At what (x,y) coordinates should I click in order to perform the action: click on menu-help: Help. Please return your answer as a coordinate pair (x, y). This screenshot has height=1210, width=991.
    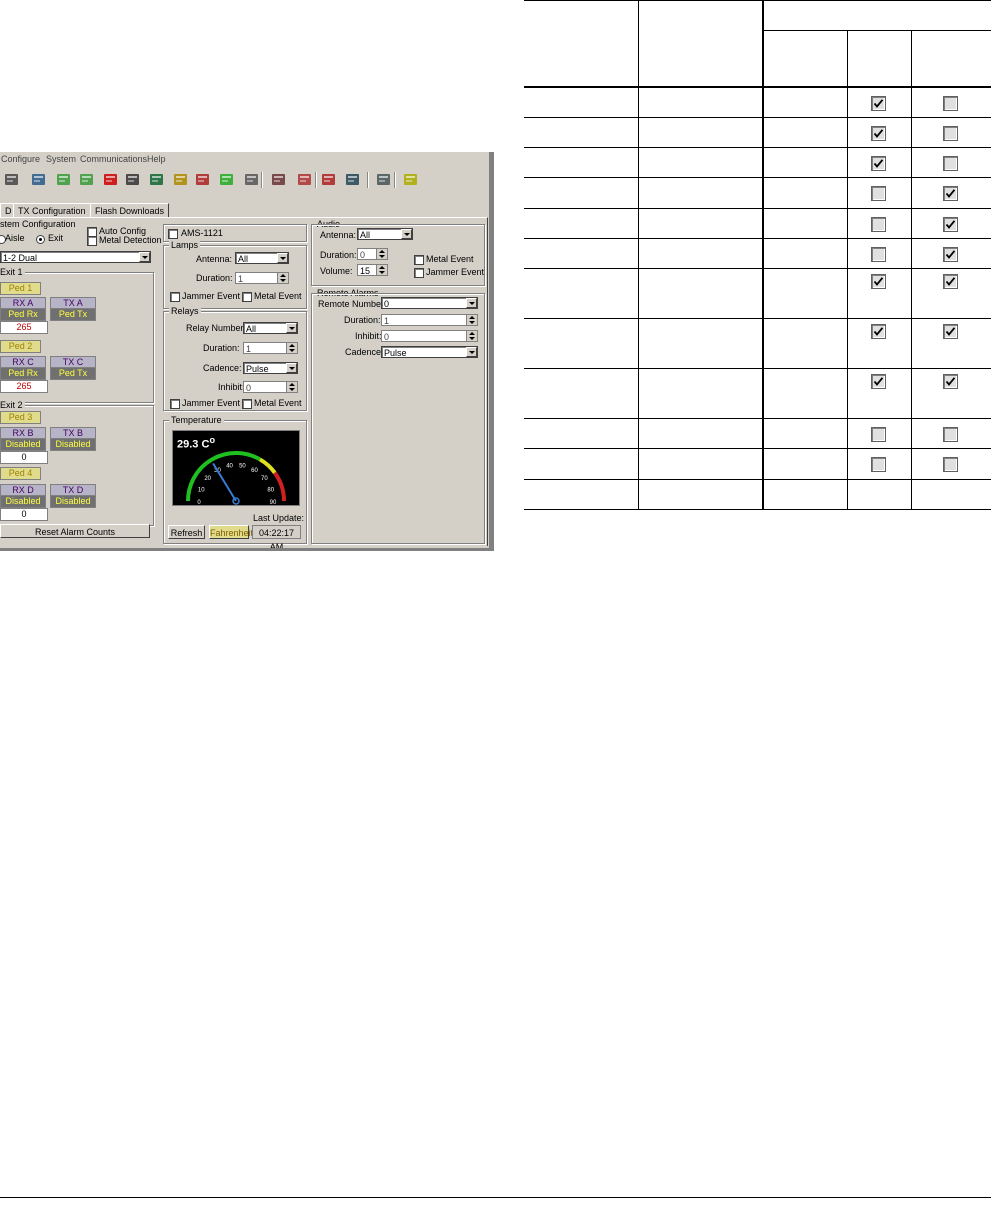
    Looking at the image, I should click on (156, 159).